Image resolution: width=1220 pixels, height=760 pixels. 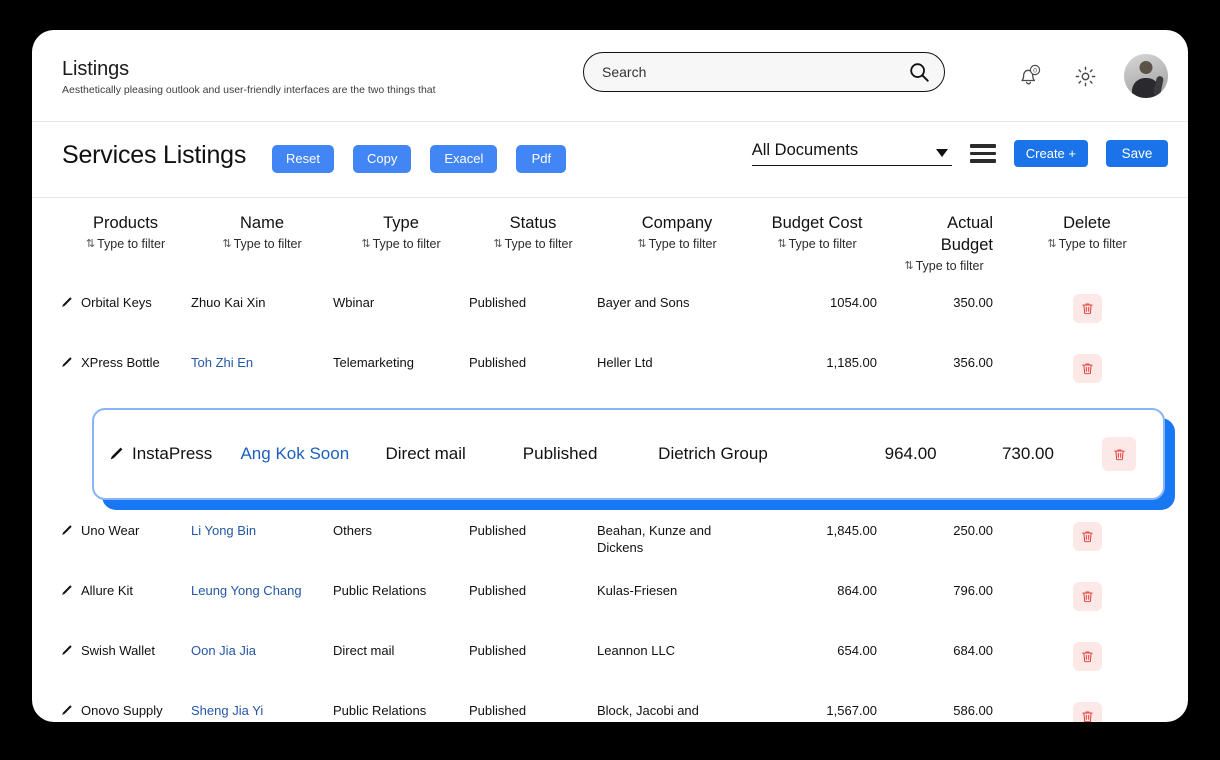 What do you see at coordinates (262, 649) in the screenshot?
I see `cell-name: Oon Jia Jia` at bounding box center [262, 649].